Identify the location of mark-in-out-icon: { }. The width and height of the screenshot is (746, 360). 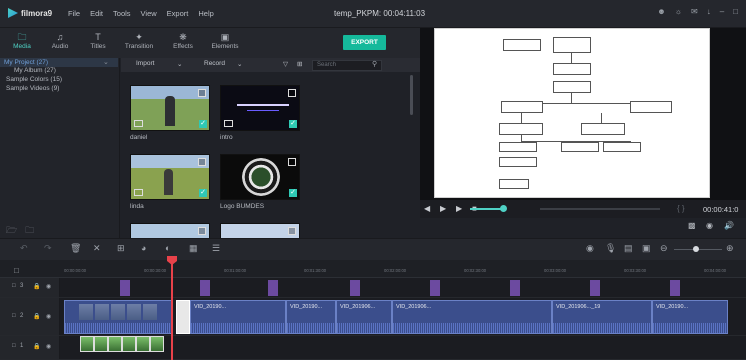
(681, 208).